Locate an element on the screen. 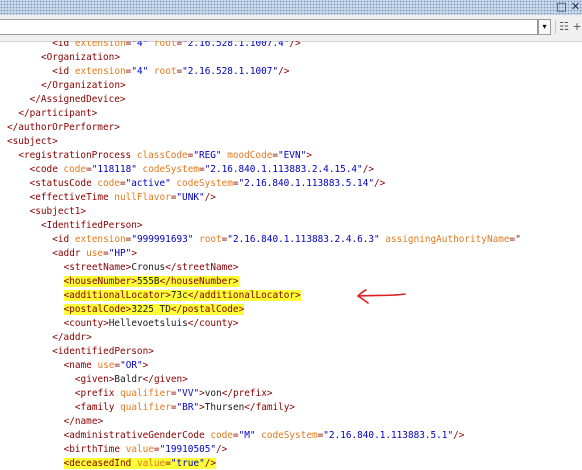 This screenshot has height=470, width=582. xml-line: </name> is located at coordinates (84, 422).